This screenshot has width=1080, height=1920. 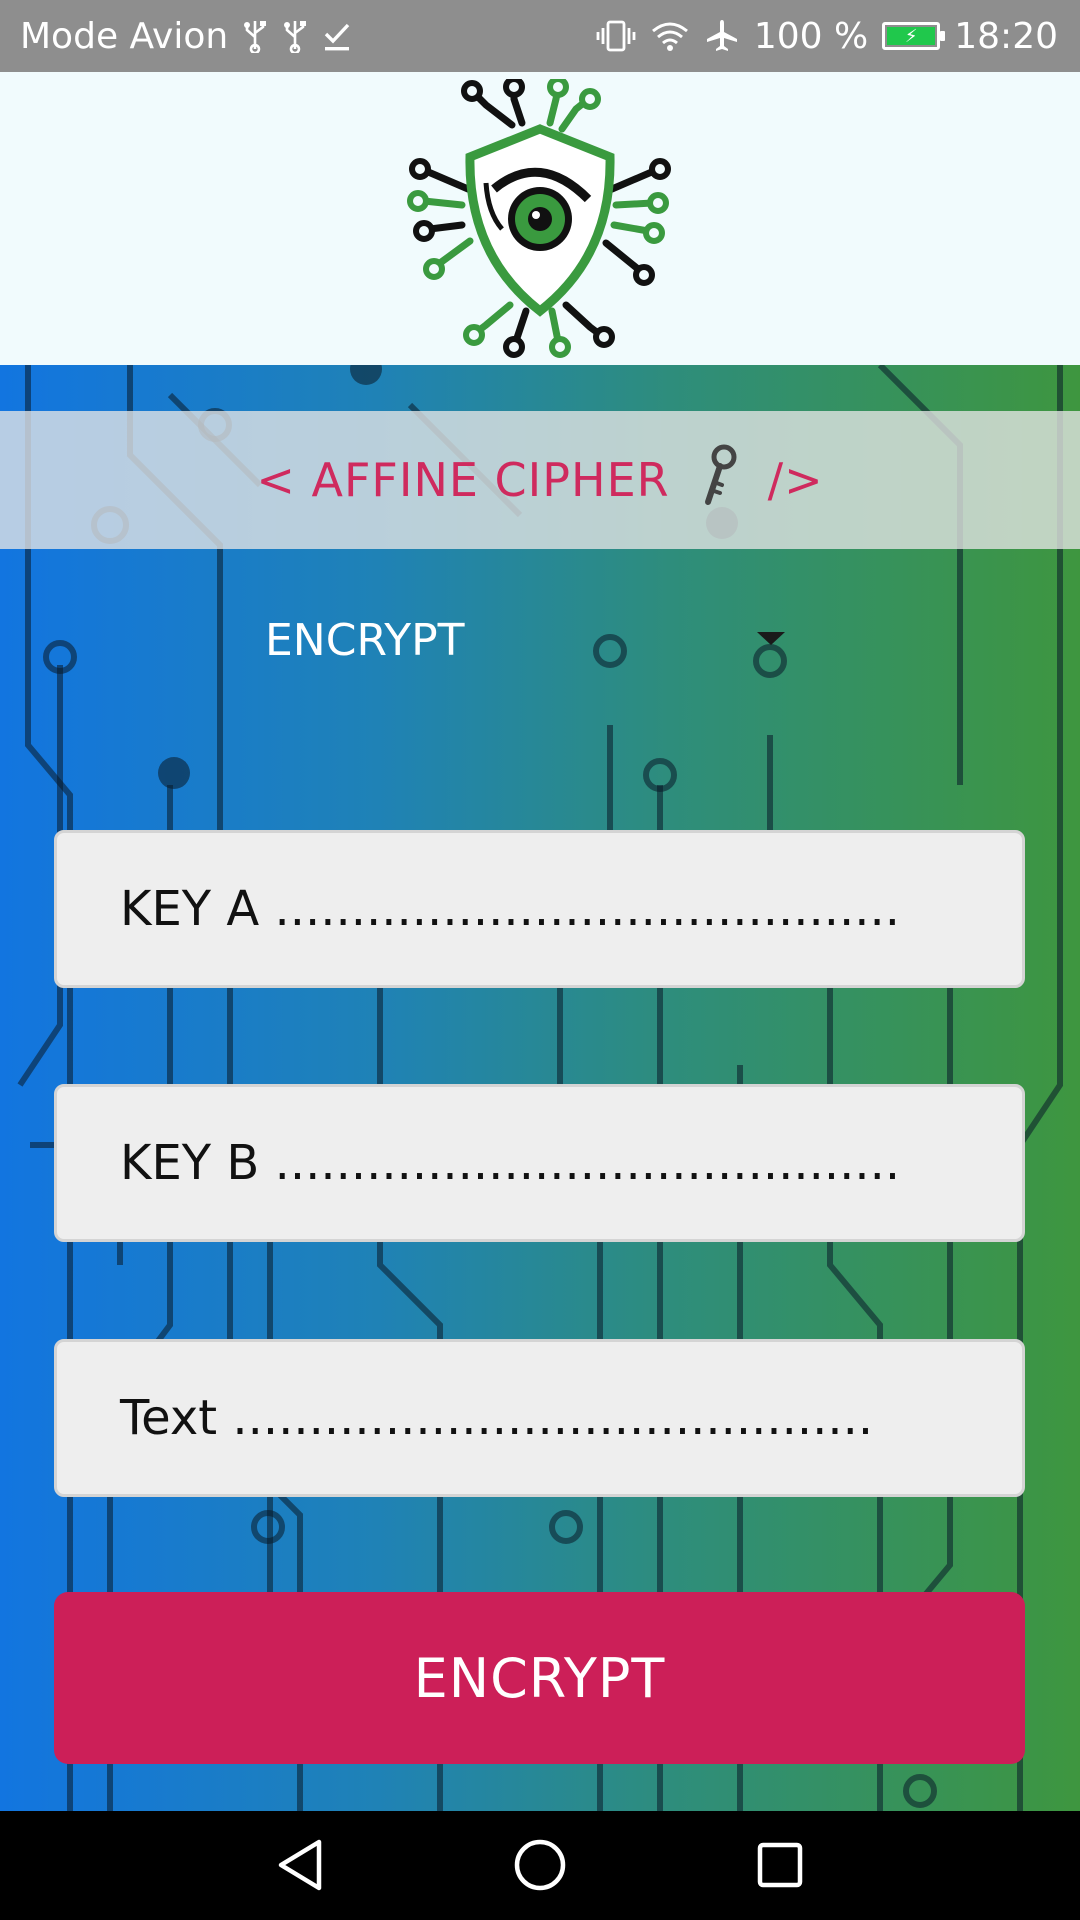 What do you see at coordinates (911, 36) in the screenshot?
I see `charging-bolt-icon: ⚡` at bounding box center [911, 36].